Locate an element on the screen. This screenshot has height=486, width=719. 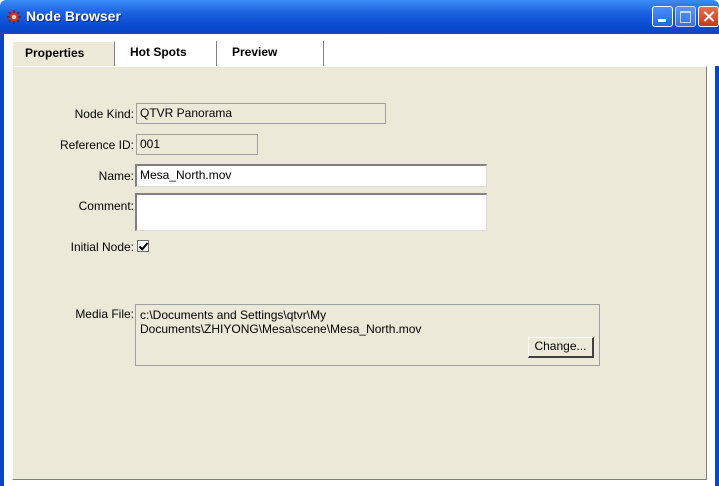
tab-preview: Preview is located at coordinates (272, 54).